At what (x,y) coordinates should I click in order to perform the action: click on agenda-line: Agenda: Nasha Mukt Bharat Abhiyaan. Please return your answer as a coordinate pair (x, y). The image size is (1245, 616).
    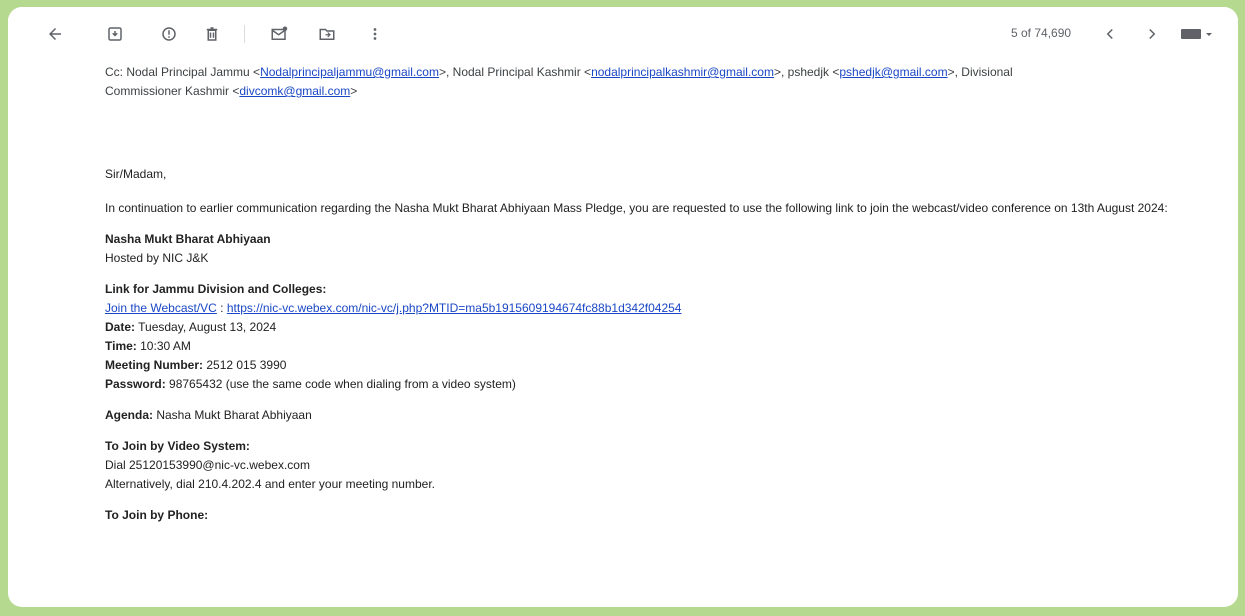
    Looking at the image, I should click on (660, 415).